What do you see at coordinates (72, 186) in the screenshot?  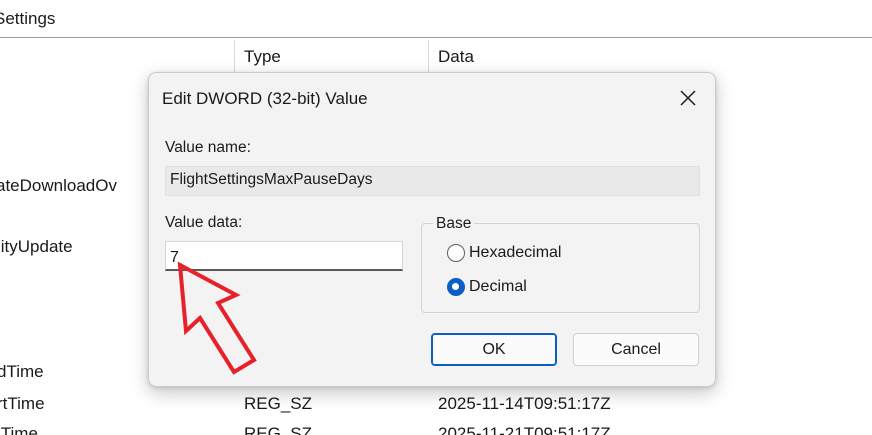 I see `value-name-cell: ateDownloadOv` at bounding box center [72, 186].